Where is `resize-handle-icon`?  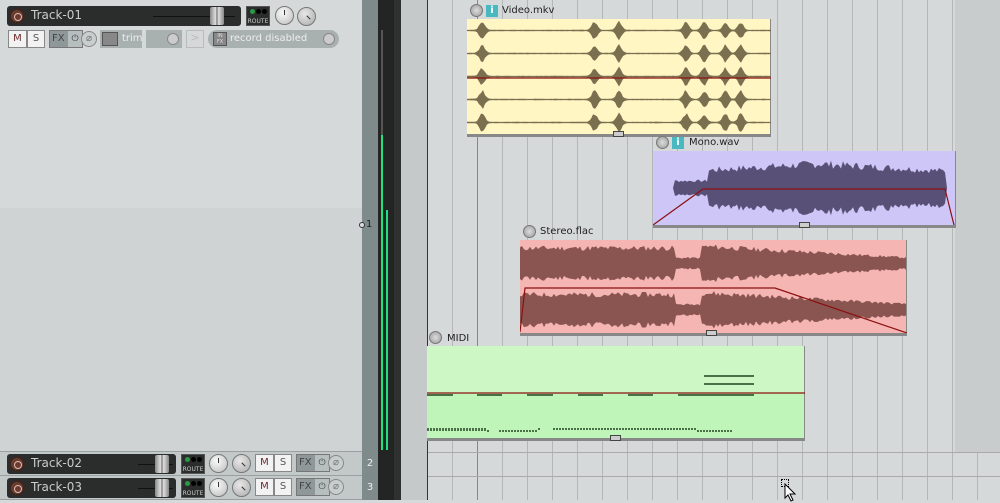 resize-handle-icon is located at coordinates (362, 225).